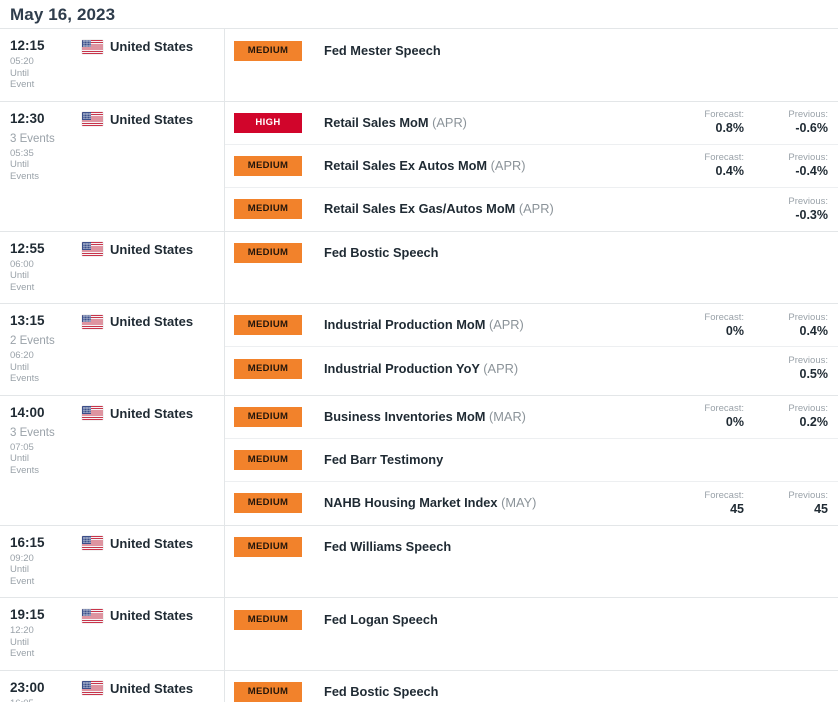  I want to click on previous-value: 0.4%, so click(814, 330).